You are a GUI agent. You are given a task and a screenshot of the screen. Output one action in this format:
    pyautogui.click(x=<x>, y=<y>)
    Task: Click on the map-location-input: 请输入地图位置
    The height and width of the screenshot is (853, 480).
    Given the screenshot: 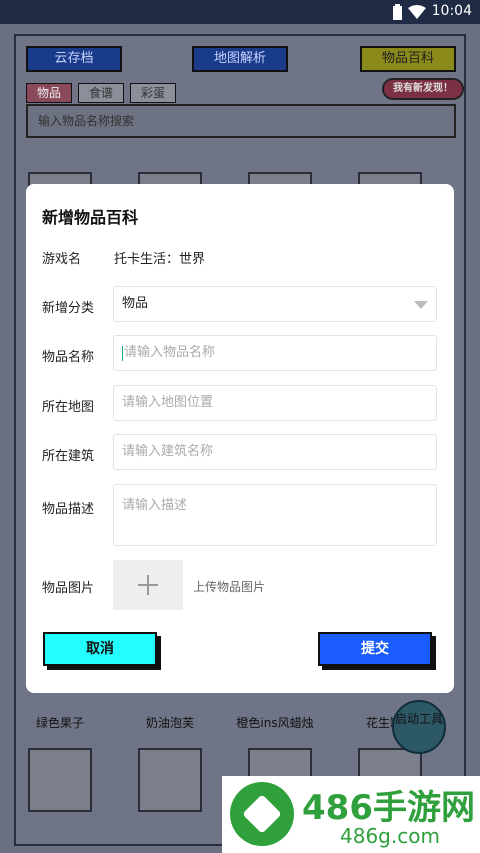 What is the action you would take?
    pyautogui.click(x=275, y=403)
    